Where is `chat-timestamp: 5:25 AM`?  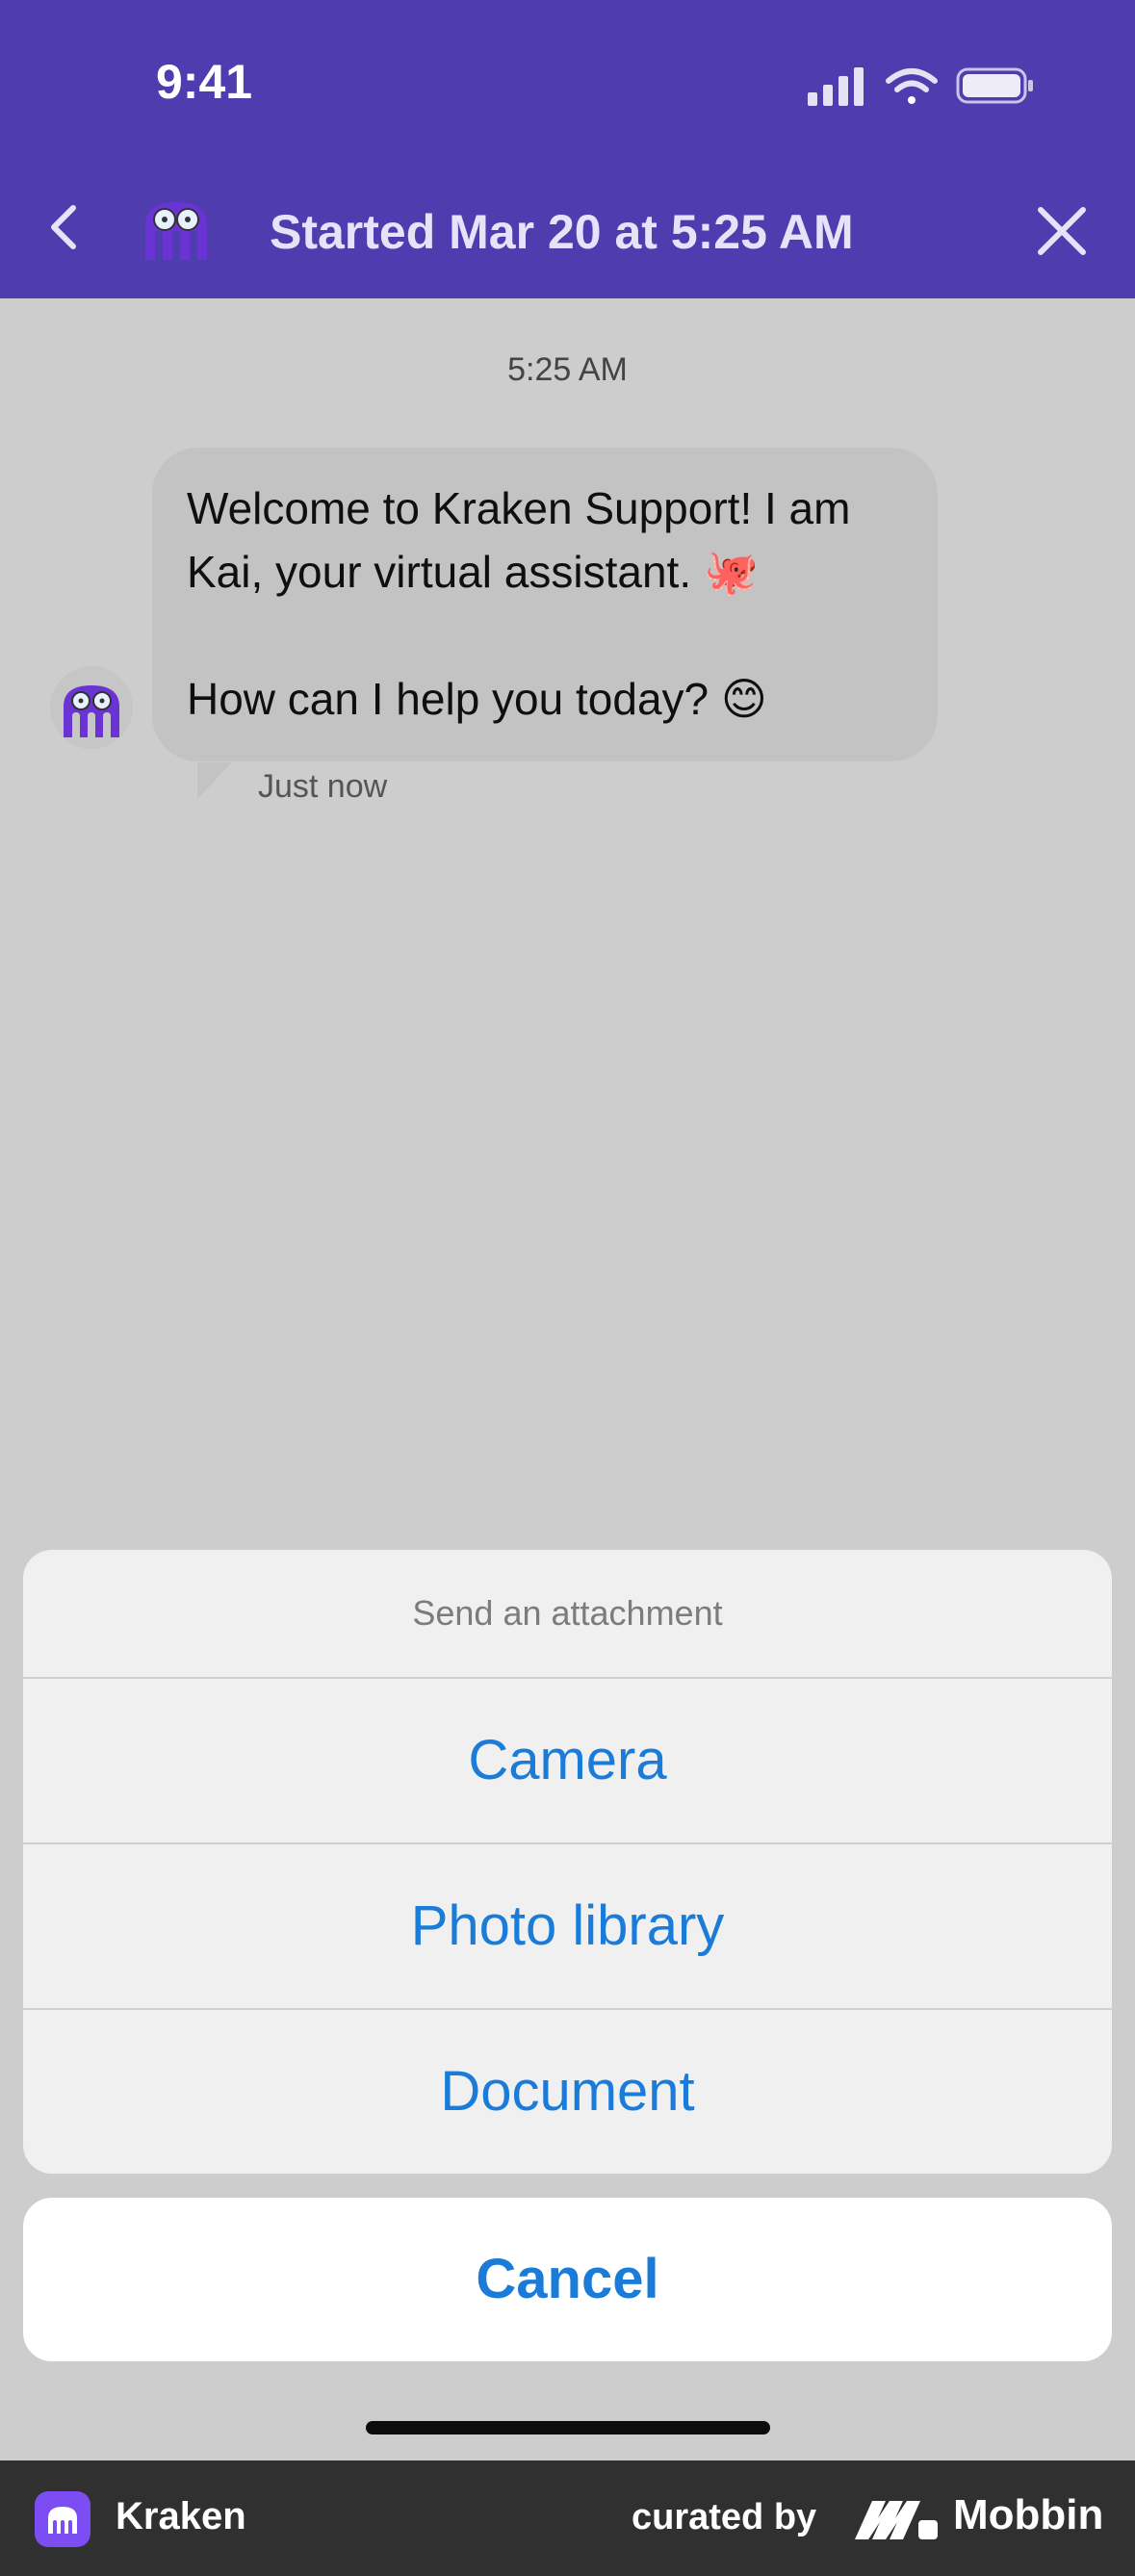 chat-timestamp: 5:25 AM is located at coordinates (567, 370).